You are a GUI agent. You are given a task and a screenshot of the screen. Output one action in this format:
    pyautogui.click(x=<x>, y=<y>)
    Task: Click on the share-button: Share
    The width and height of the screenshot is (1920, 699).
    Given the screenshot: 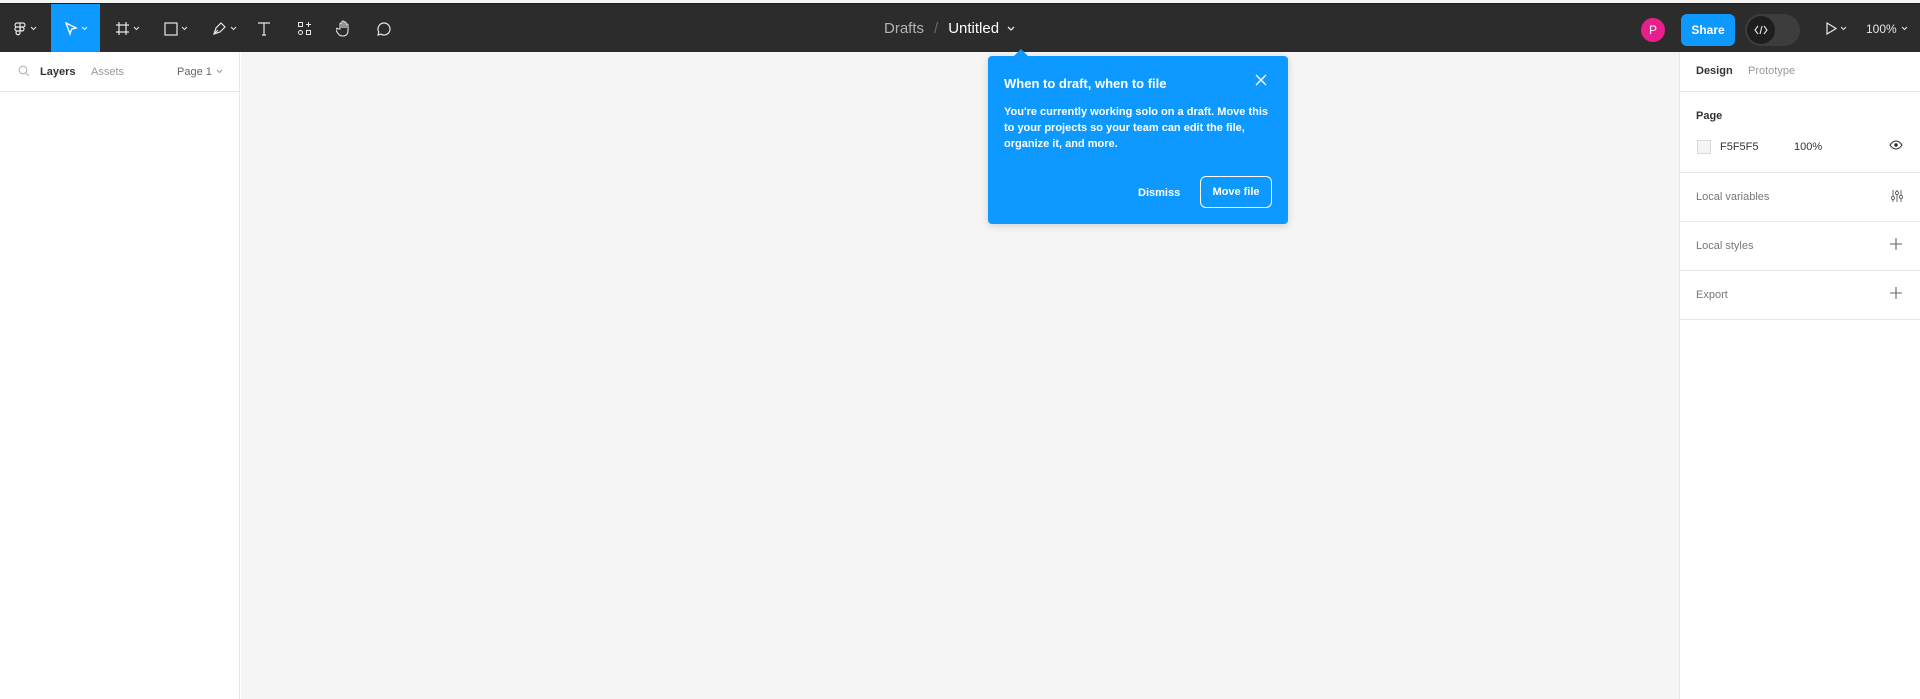 What is the action you would take?
    pyautogui.click(x=1708, y=30)
    